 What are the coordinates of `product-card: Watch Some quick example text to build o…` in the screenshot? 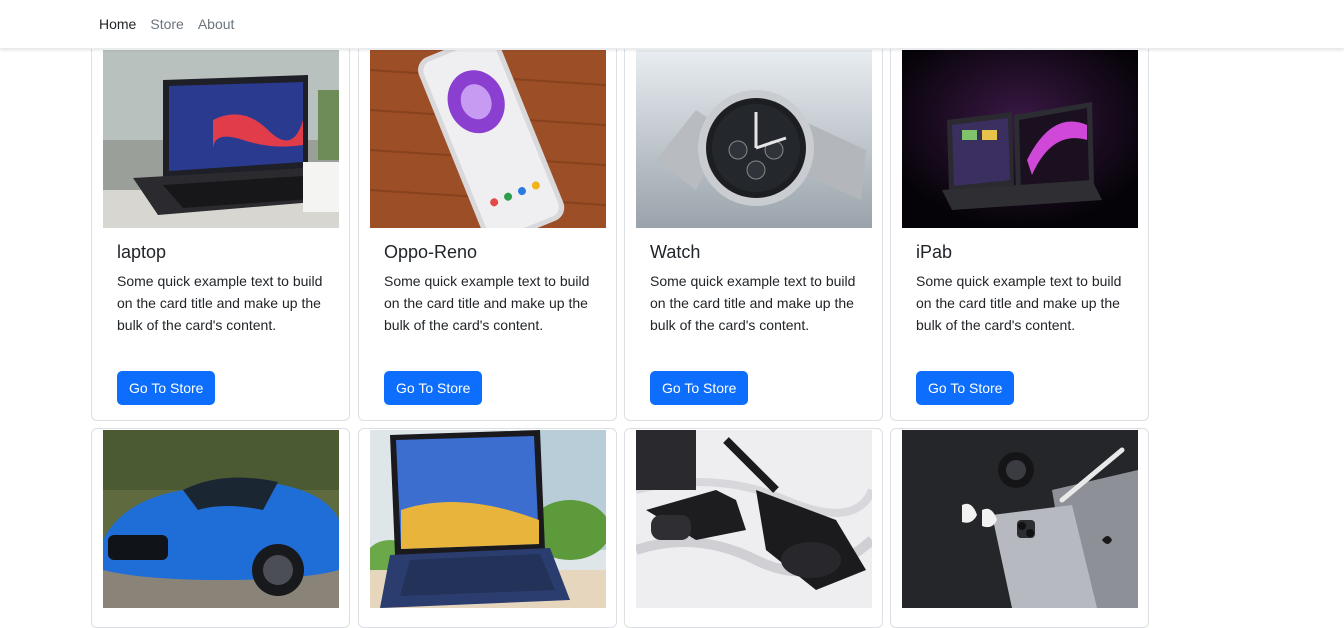 It's located at (753, 210).